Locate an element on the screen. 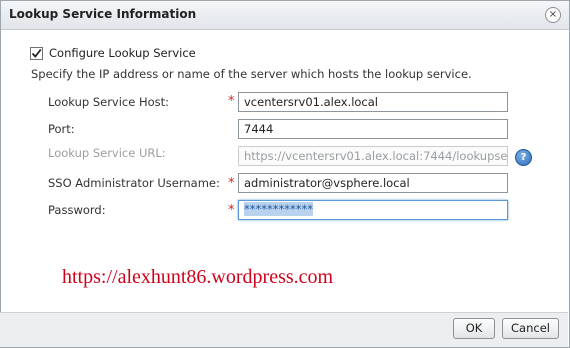 This screenshot has width=570, height=348. host-input: vcentersrv01.alex.local is located at coordinates (373, 102).